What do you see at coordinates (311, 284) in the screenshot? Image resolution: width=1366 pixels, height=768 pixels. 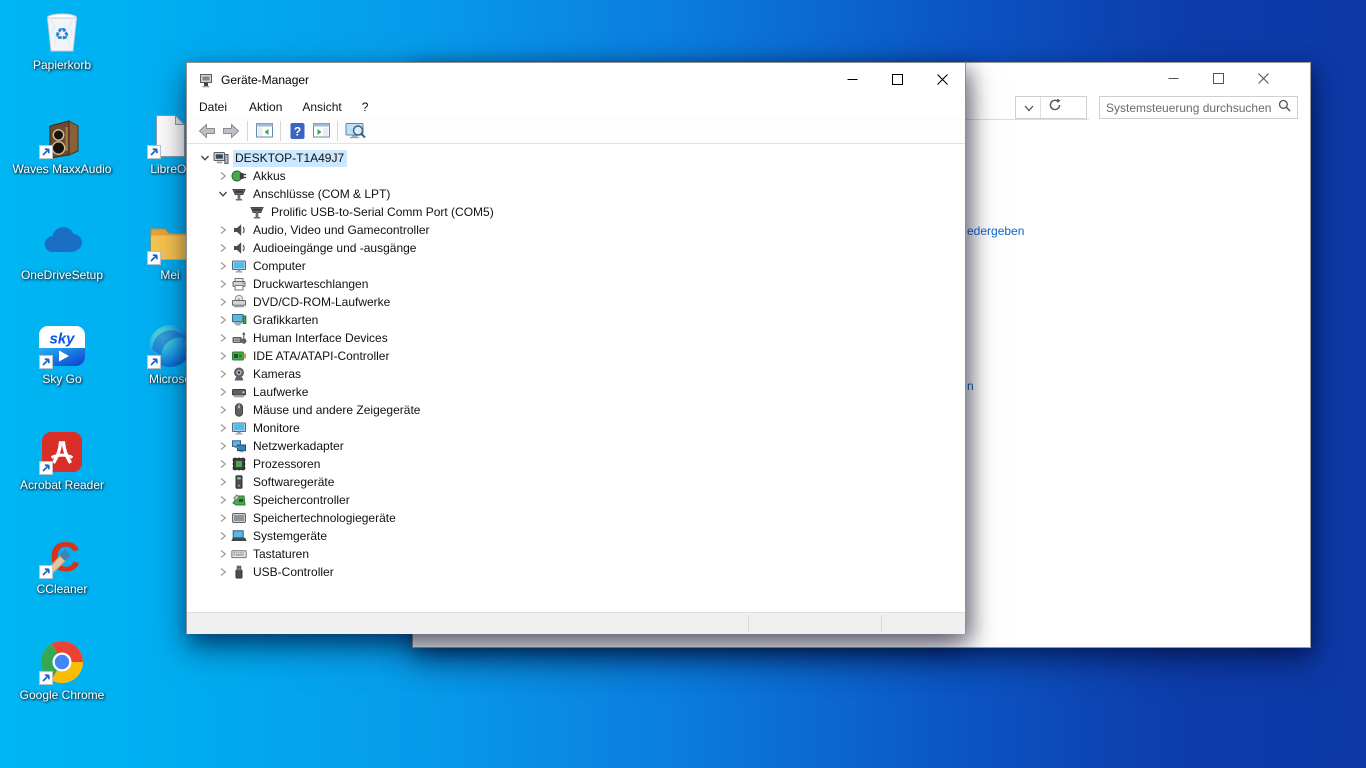 I see `tree-item-label: Druckwarteschlangen` at bounding box center [311, 284].